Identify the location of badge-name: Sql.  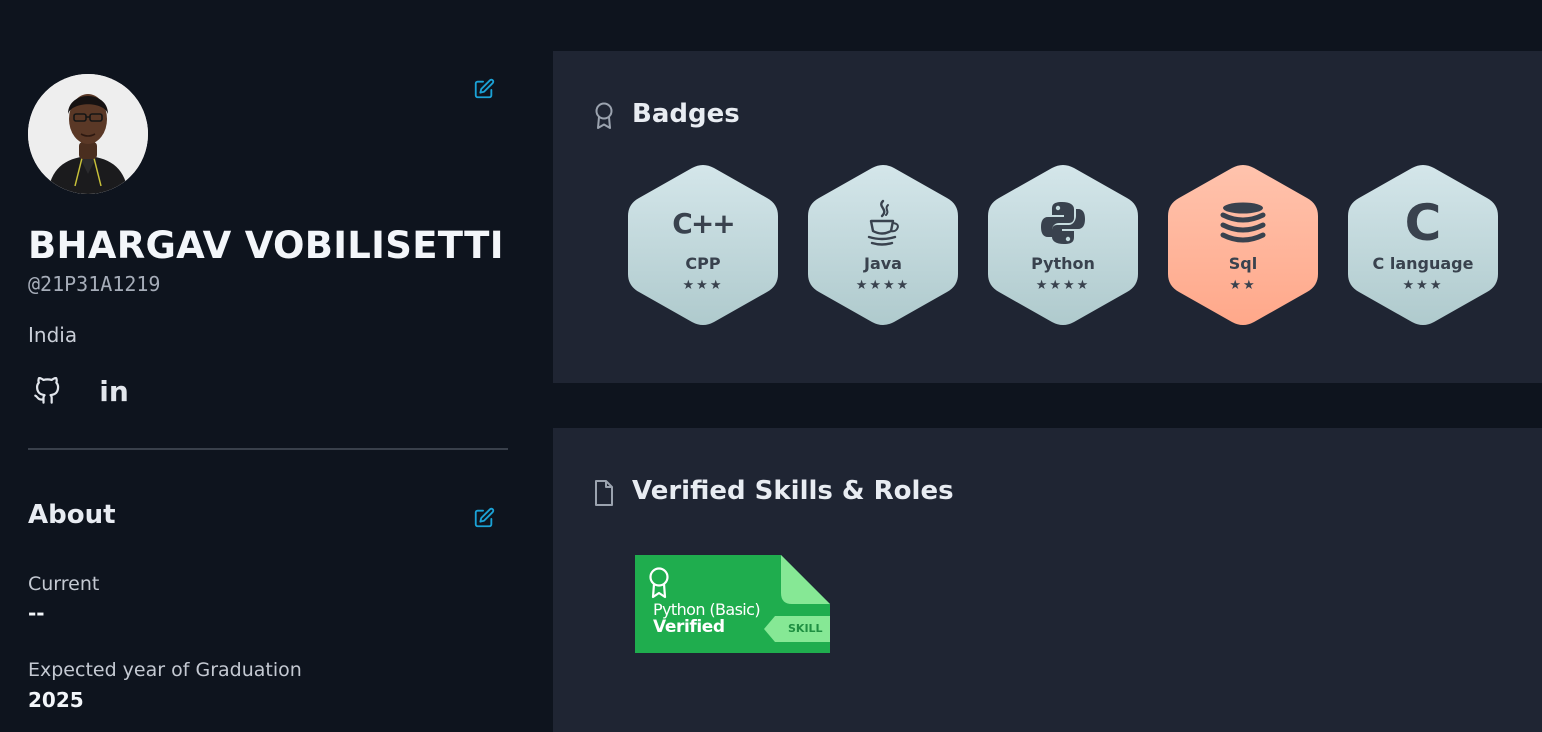
(1243, 263).